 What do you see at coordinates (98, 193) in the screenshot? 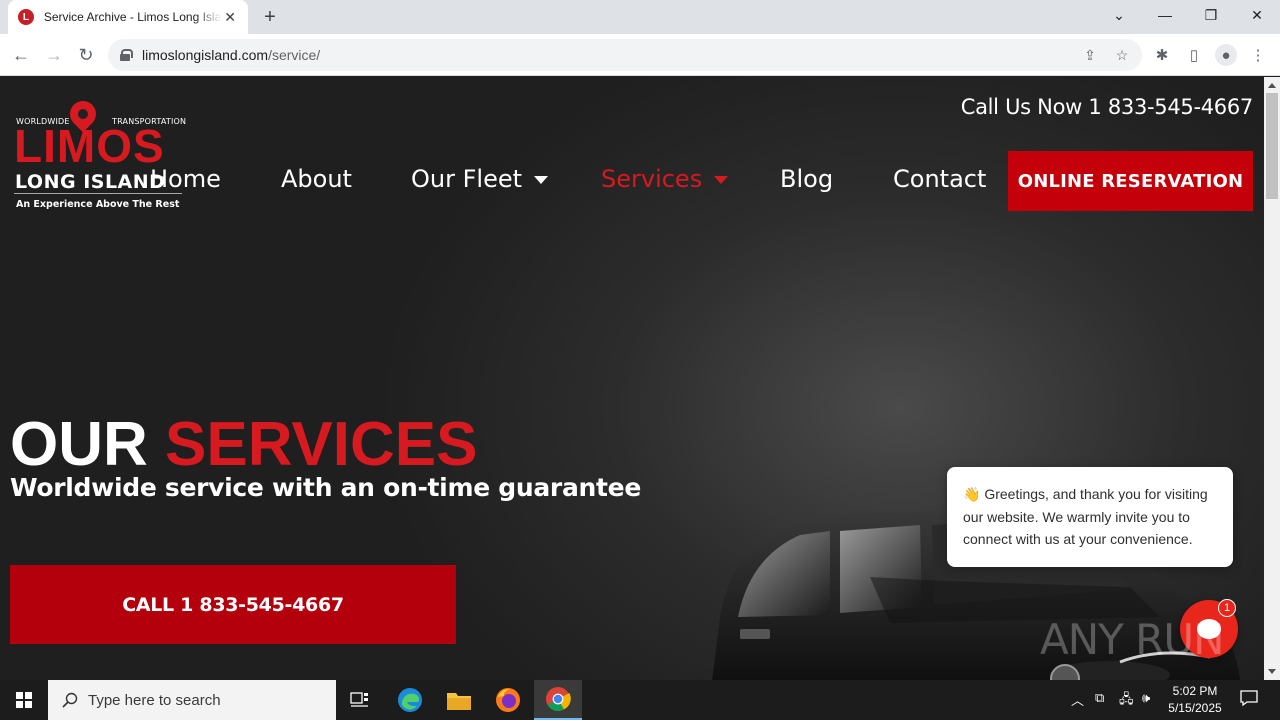
I see `logo-divider` at bounding box center [98, 193].